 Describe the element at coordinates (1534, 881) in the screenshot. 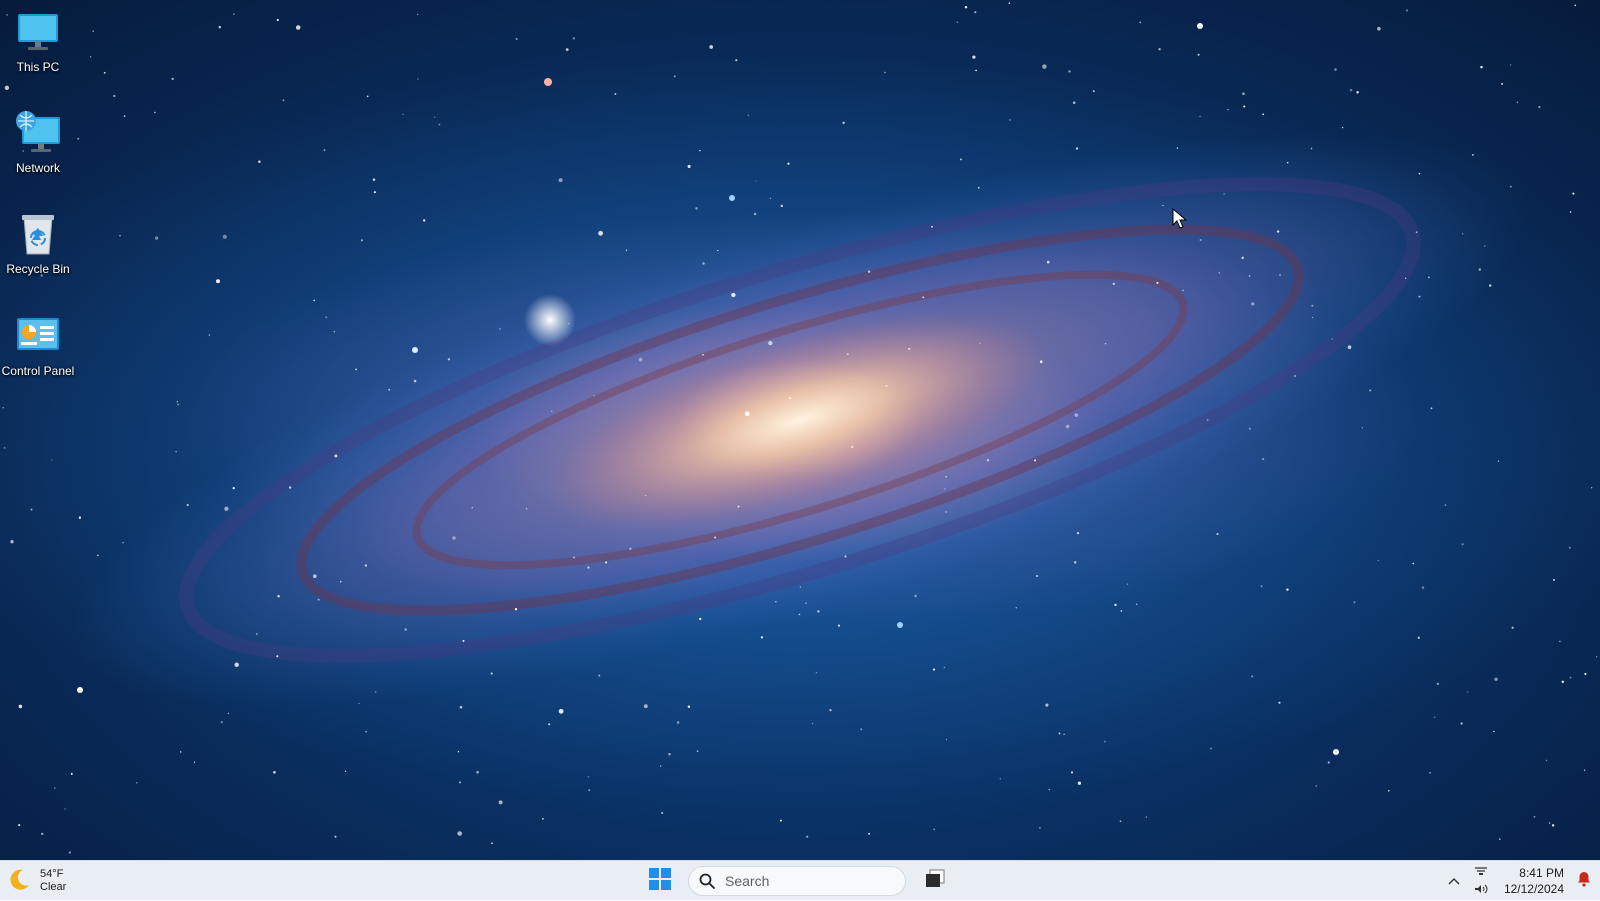

I see `taskbar-clock: 8:41 PM 12/12/2024` at that location.